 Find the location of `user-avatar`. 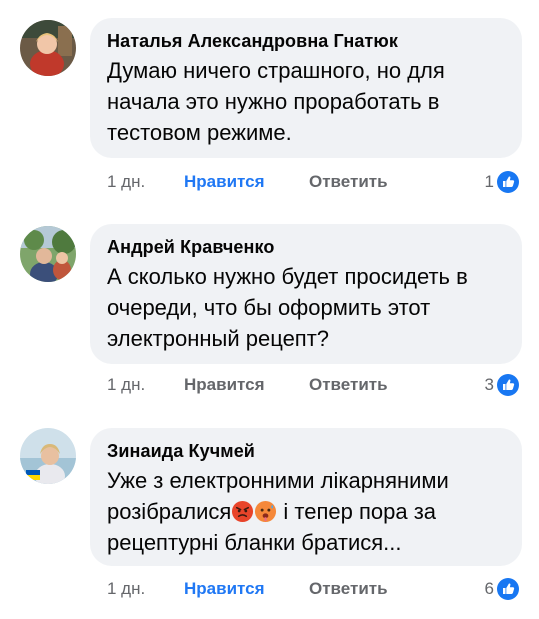

user-avatar is located at coordinates (48, 456).